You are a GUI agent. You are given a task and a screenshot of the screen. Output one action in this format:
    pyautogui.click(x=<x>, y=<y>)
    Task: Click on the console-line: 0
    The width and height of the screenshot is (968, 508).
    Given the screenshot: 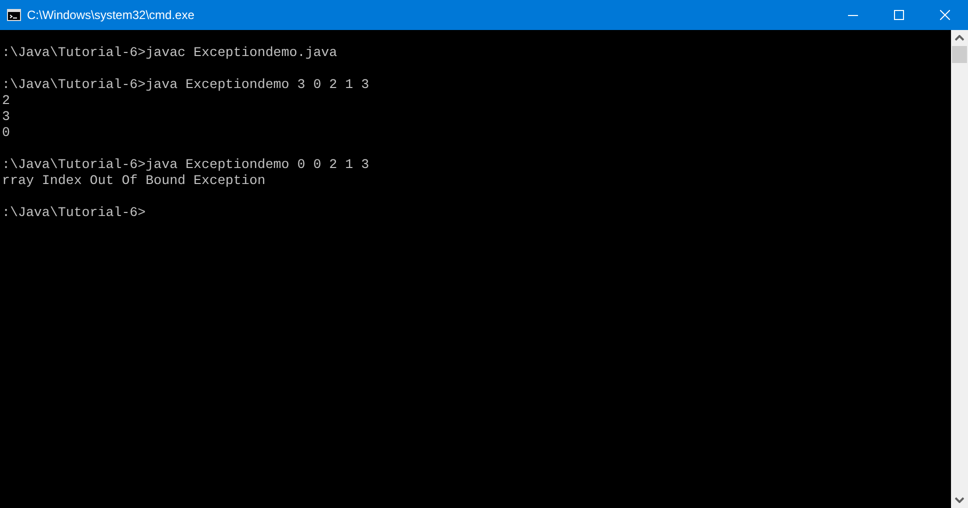 What is the action you would take?
    pyautogui.click(x=6, y=133)
    